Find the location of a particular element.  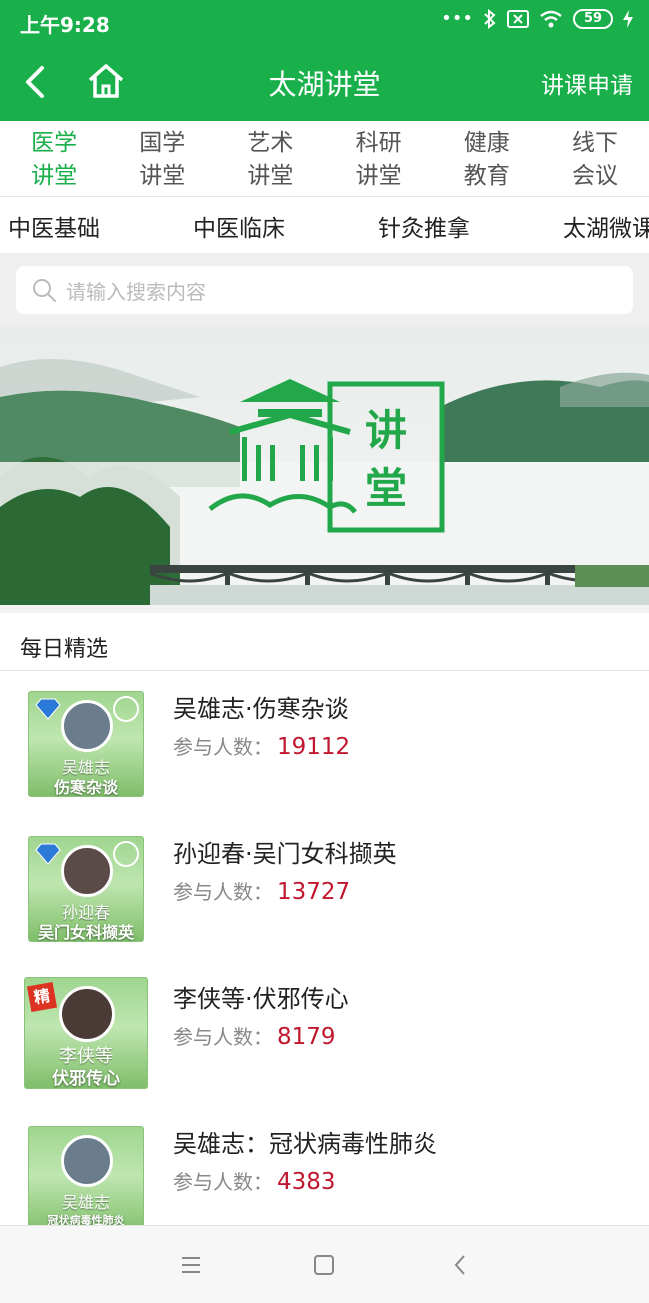

logo-text-1: 讲 is located at coordinates (386, 430).